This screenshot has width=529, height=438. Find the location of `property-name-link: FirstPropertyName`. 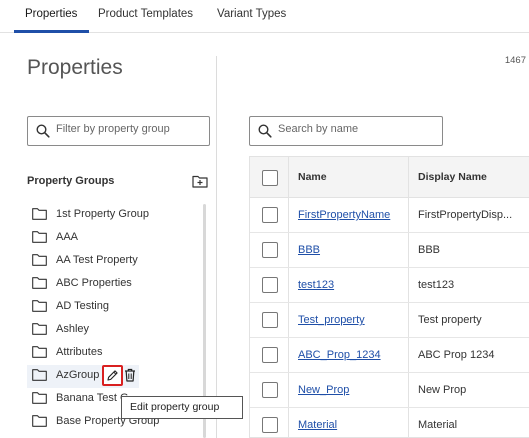

property-name-link: FirstPropertyName is located at coordinates (344, 215).